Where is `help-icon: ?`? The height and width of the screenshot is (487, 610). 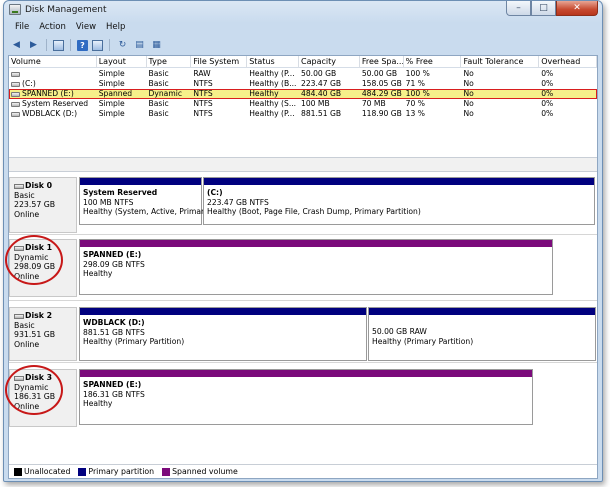
help-icon: ? is located at coordinates (82, 45).